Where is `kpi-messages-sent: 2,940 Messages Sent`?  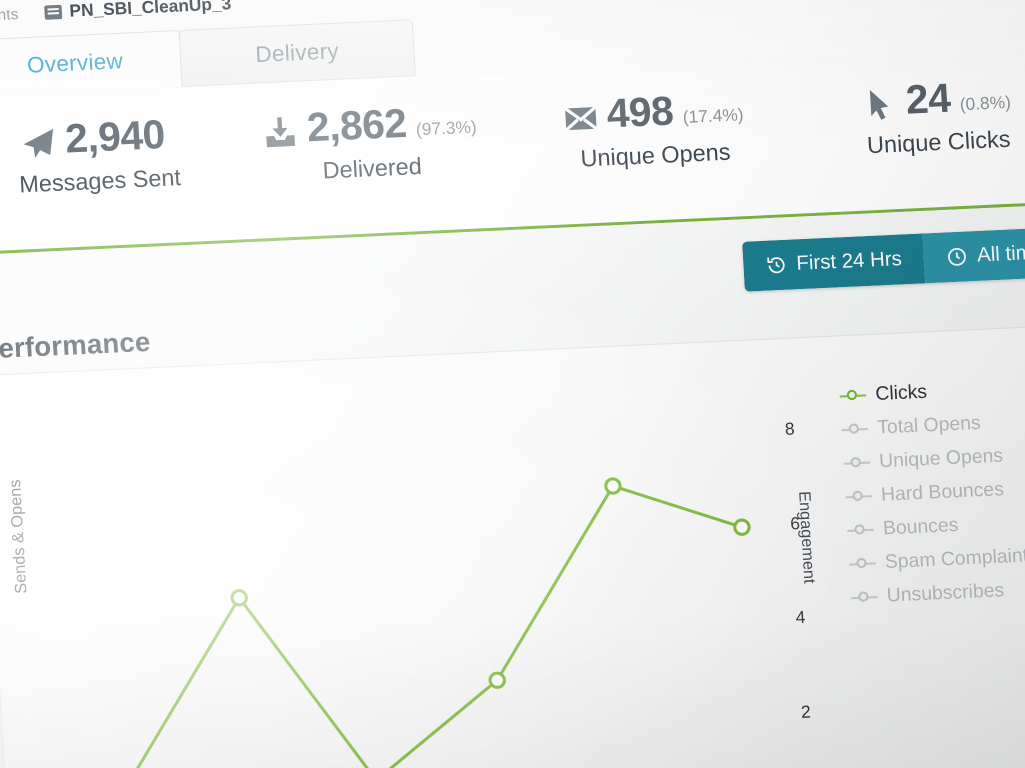 kpi-messages-sent: 2,940 Messages Sent is located at coordinates (114, 156).